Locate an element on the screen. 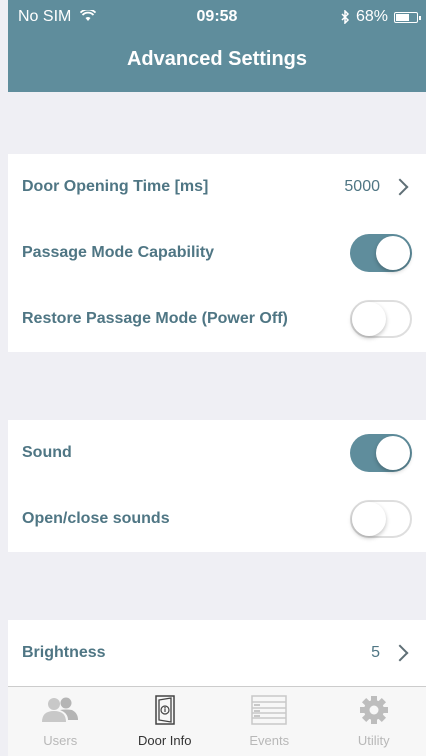 This screenshot has width=426, height=756. open-close-sounds-toggle is located at coordinates (381, 519).